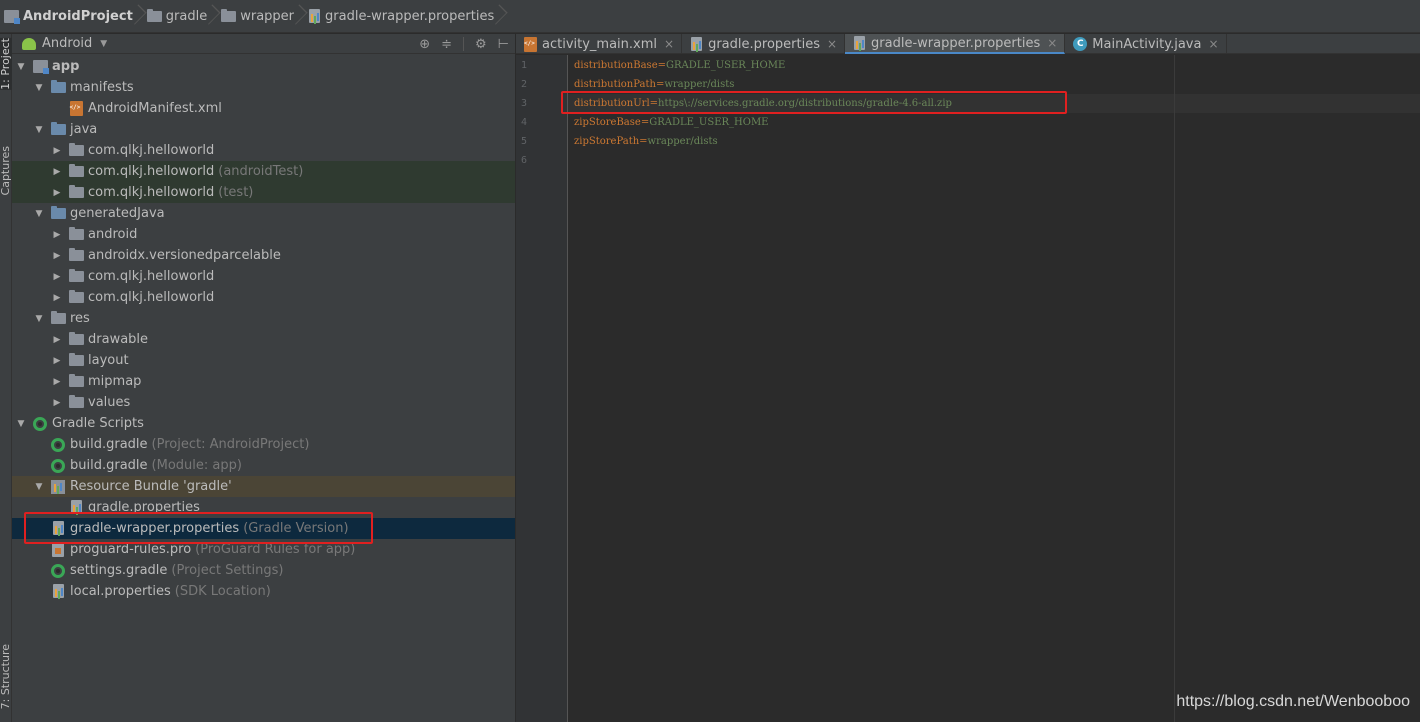 This screenshot has height=722, width=1420. What do you see at coordinates (481, 44) in the screenshot?
I see `gear-icon: ⚙` at bounding box center [481, 44].